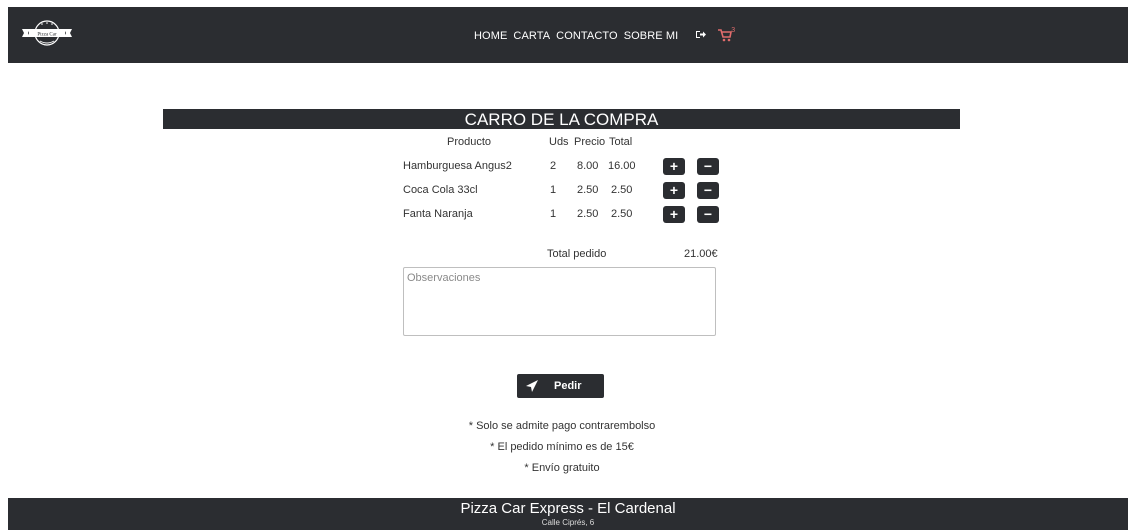  Describe the element at coordinates (457, 166) in the screenshot. I see `product-name: Hamburguesa Angus2` at that location.